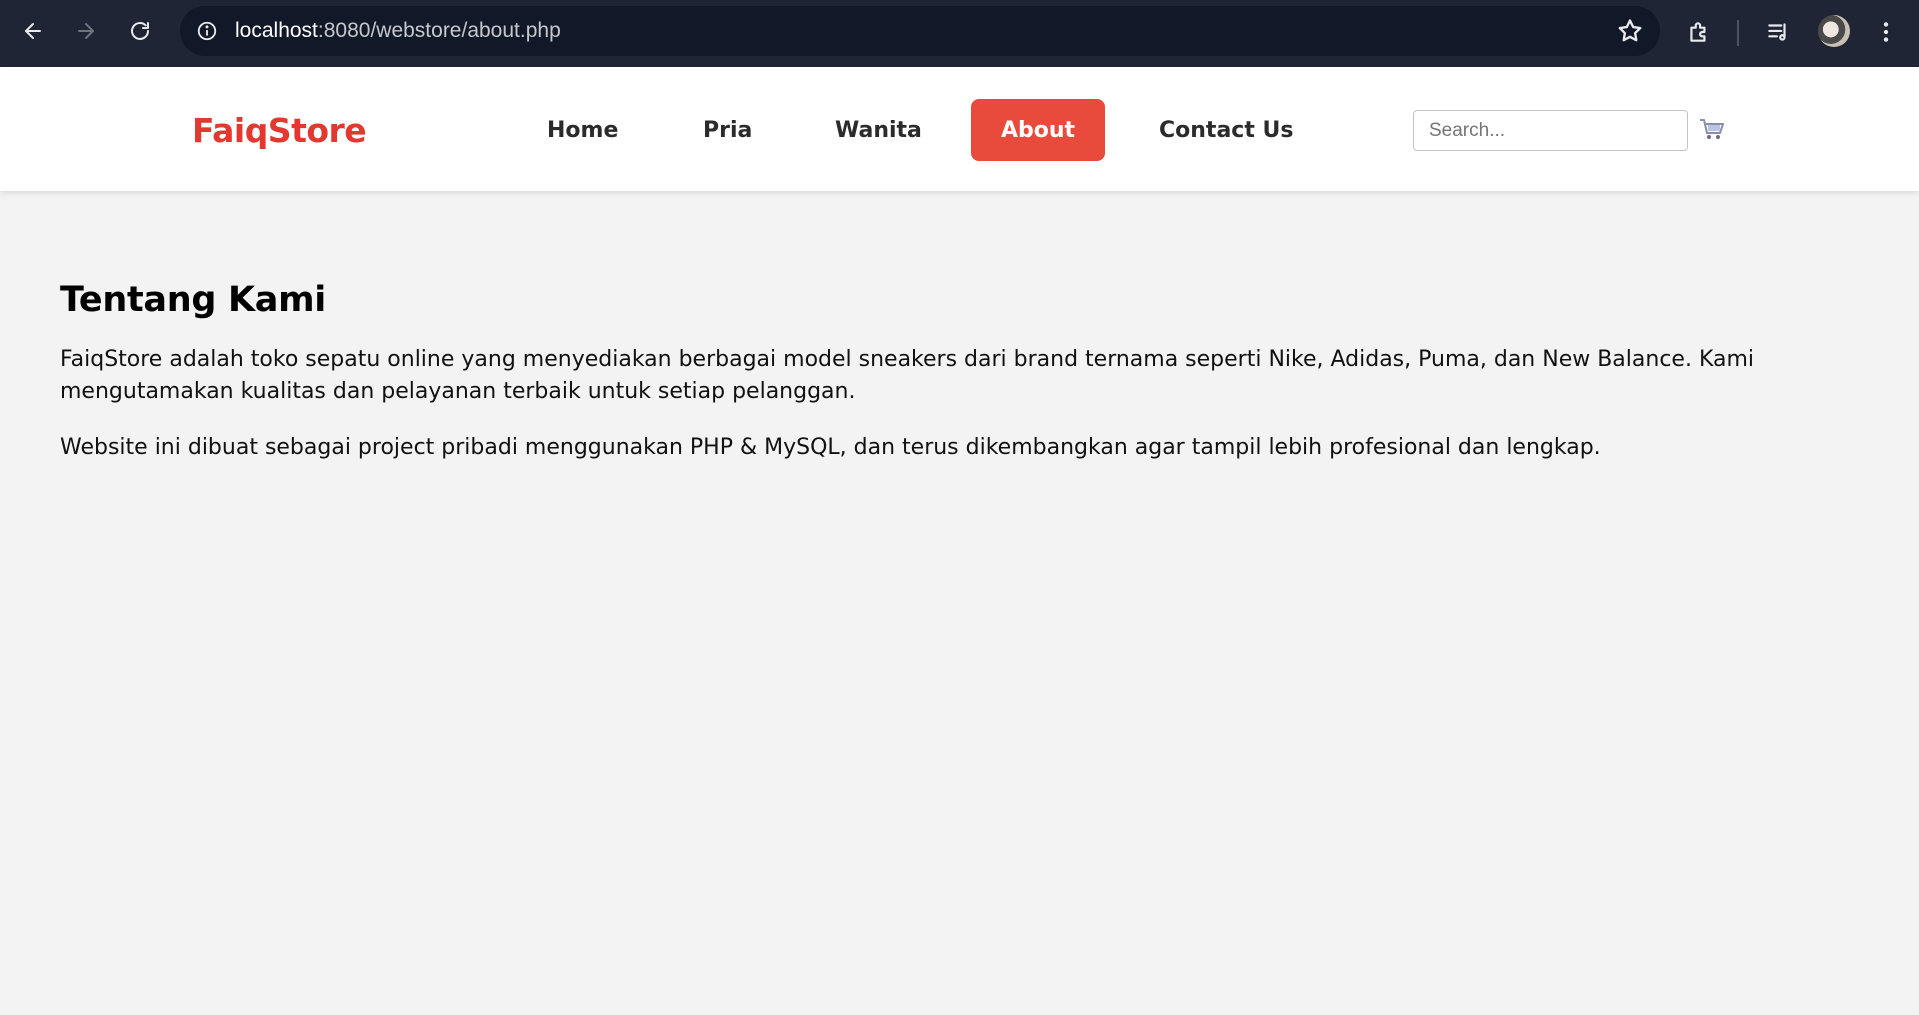 This screenshot has width=1919, height=1015. I want to click on reload-icon, so click(140, 31).